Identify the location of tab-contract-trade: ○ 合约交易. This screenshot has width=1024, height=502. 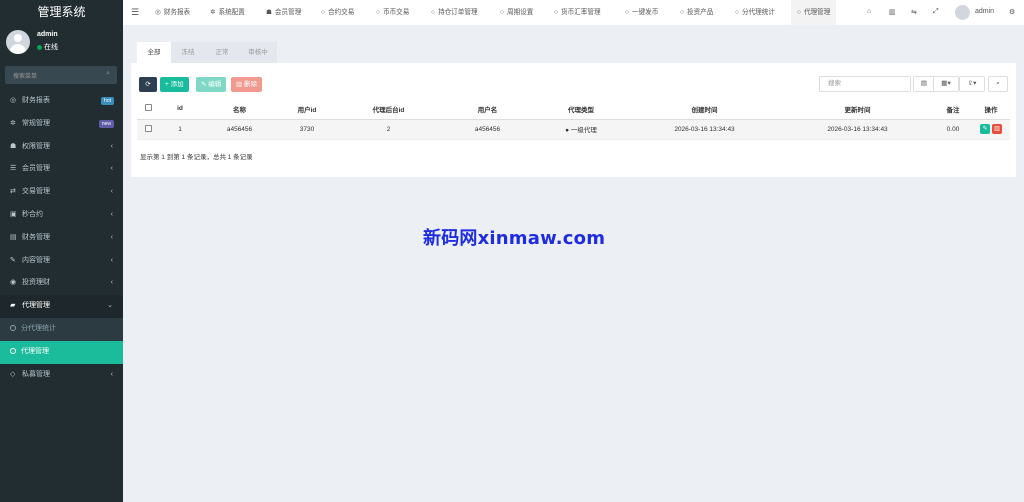
(337, 12).